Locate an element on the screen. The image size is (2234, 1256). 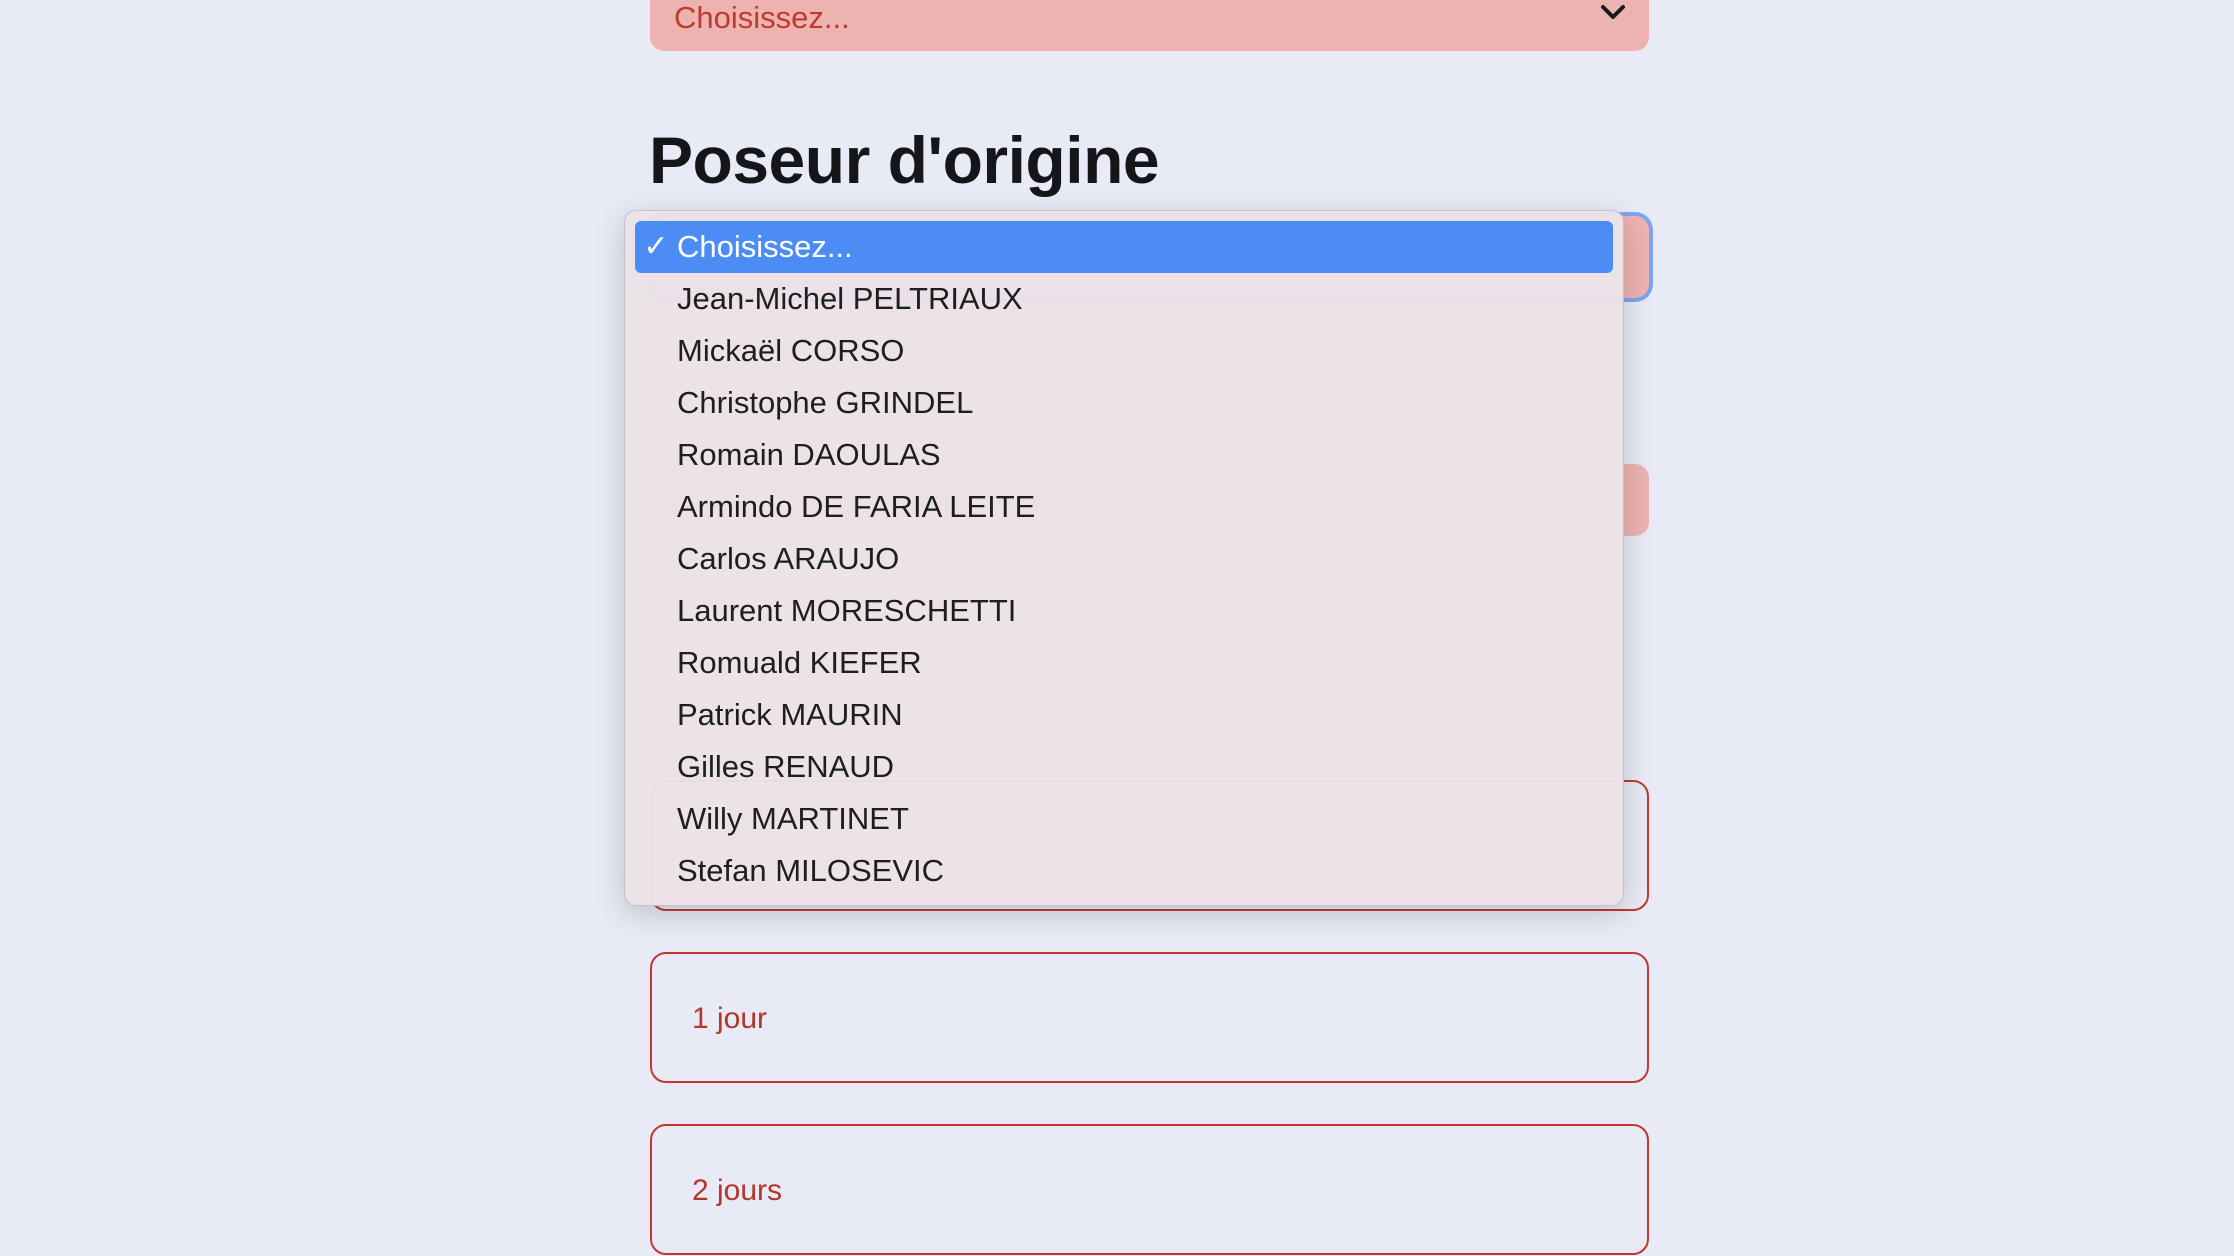
option-card-2-jours: 2 jours is located at coordinates (1149, 1189).